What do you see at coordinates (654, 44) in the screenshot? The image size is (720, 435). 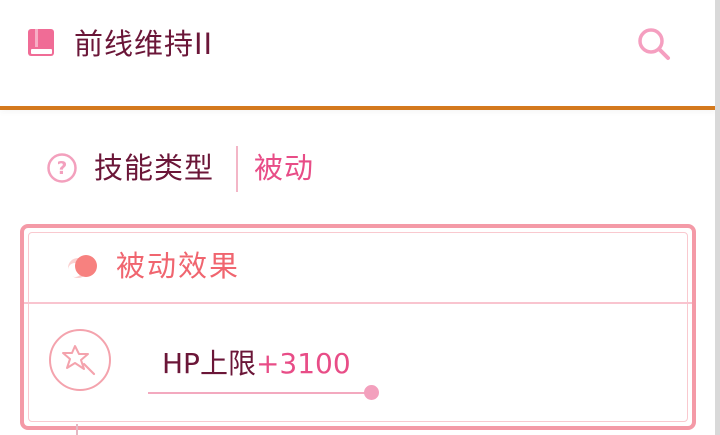 I see `search-icon` at bounding box center [654, 44].